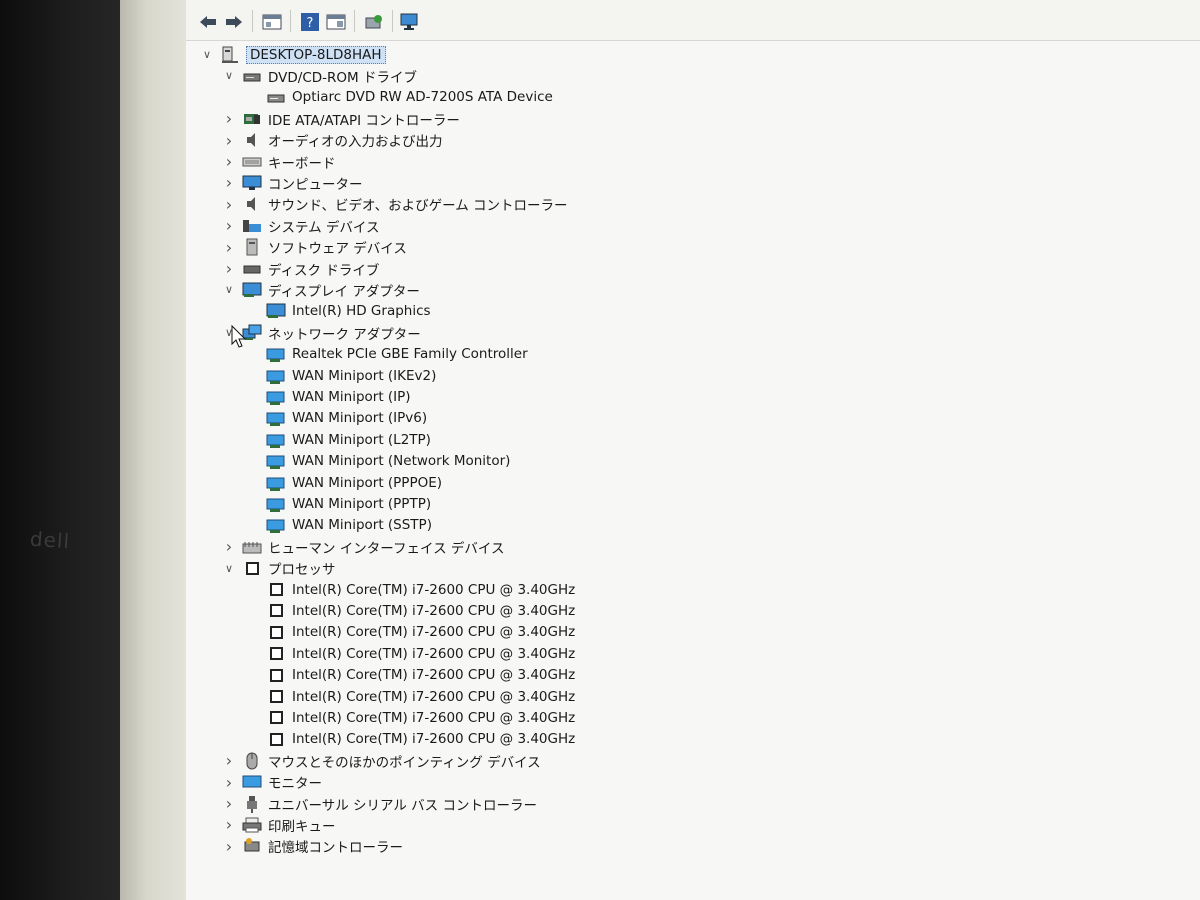 This screenshot has height=900, width=1200. What do you see at coordinates (301, 225) in the screenshot?
I see `tree-category: › システム デバイス` at bounding box center [301, 225].